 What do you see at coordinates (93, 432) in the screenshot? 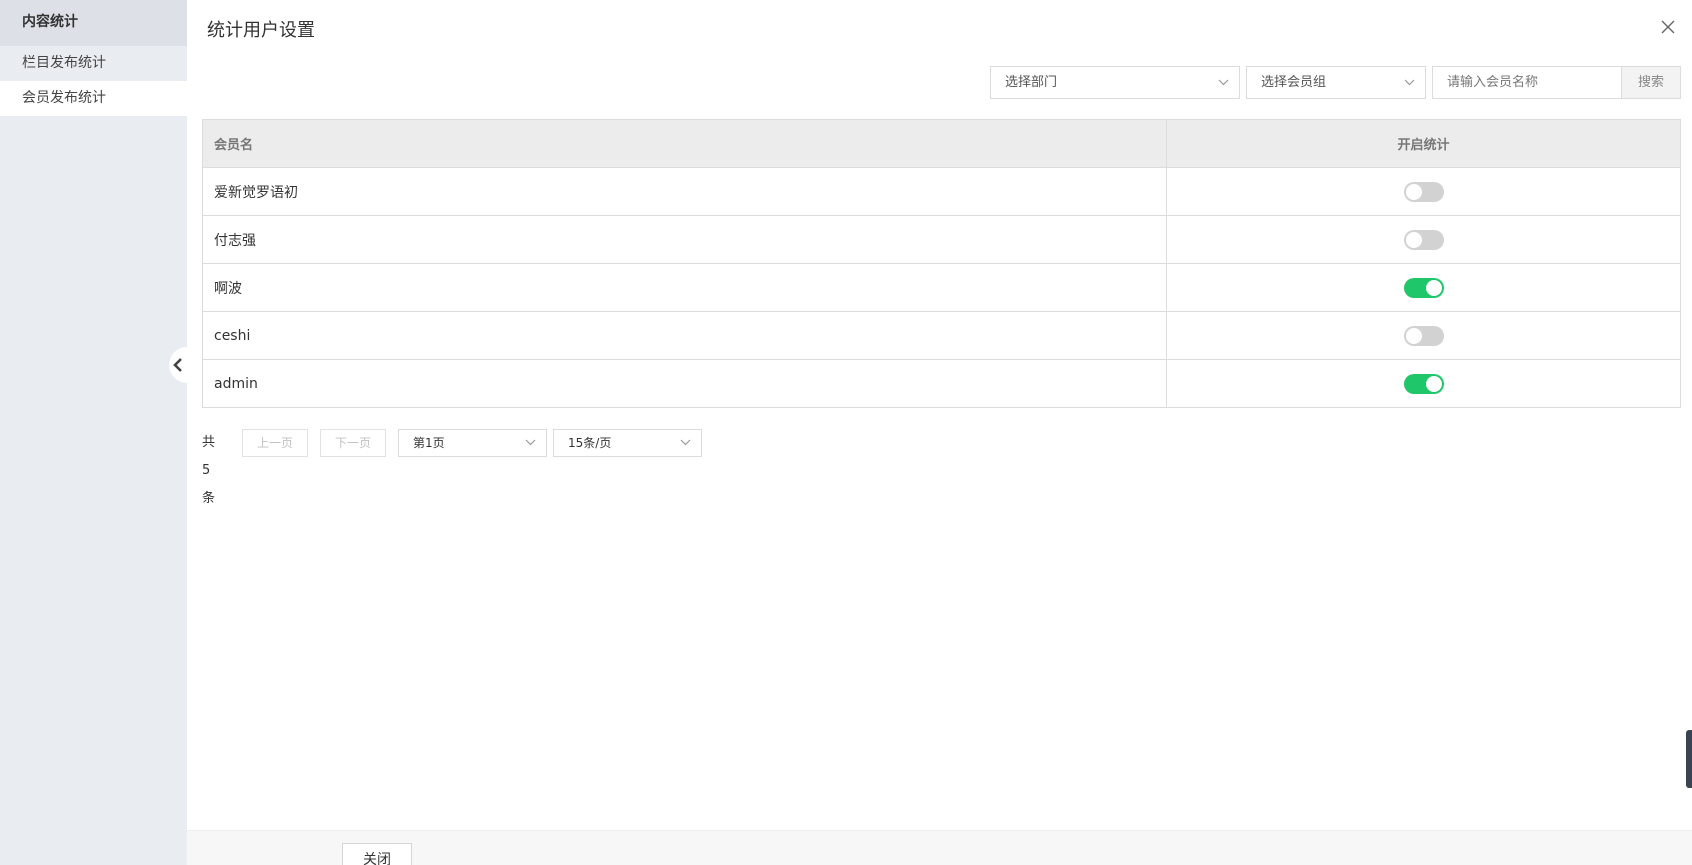
I see `sidebar: 内容统计 栏目发布统计 会员发布统计` at bounding box center [93, 432].